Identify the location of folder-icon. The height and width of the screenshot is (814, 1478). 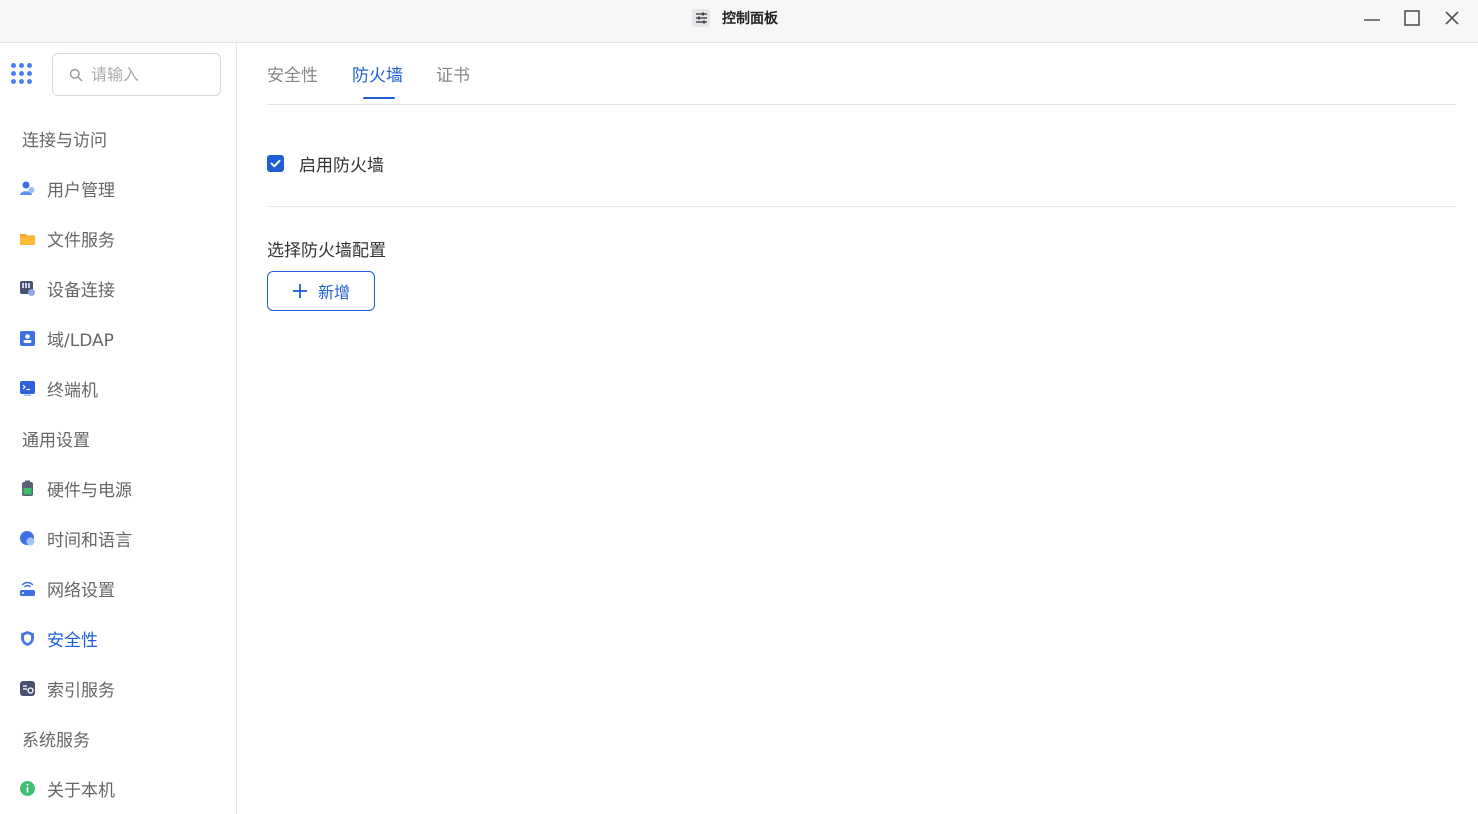
(27, 238).